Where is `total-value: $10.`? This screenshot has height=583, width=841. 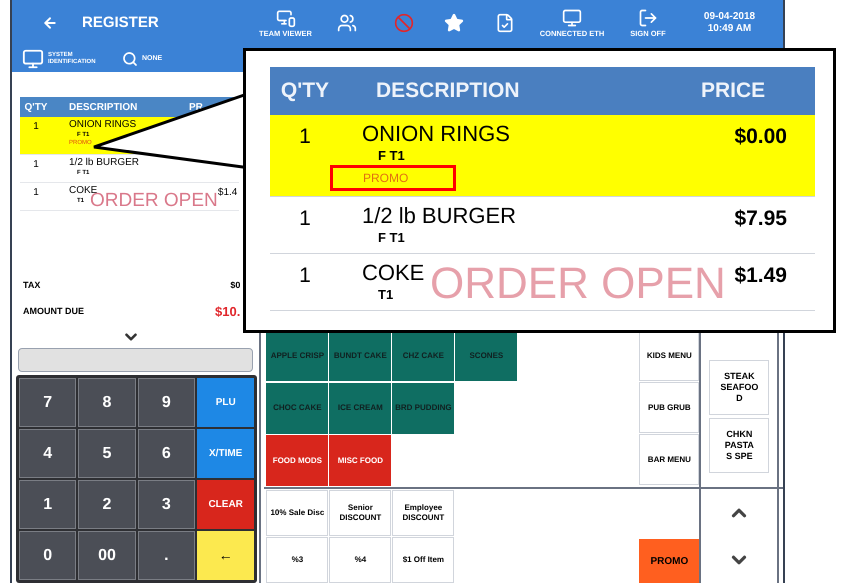 total-value: $10. is located at coordinates (227, 312).